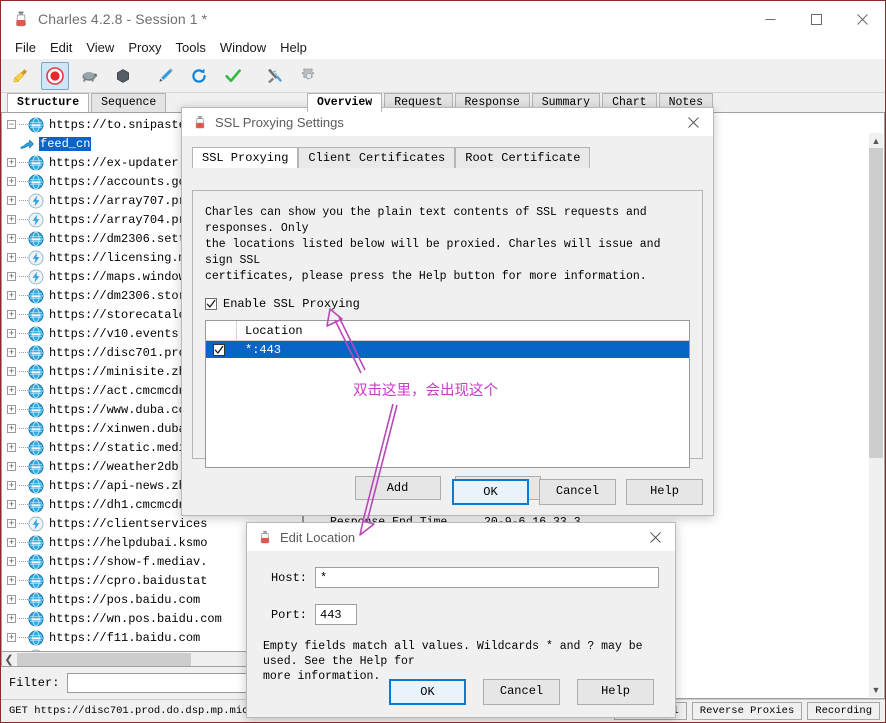 The image size is (886, 723). Describe the element at coordinates (89, 76) in the screenshot. I see `throttle-turtle-icon` at that location.